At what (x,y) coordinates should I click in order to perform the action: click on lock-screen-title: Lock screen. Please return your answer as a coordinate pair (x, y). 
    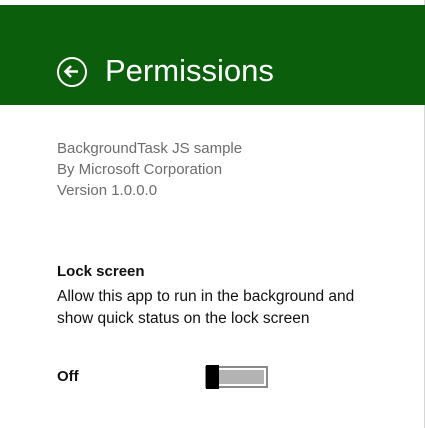
    Looking at the image, I should click on (101, 271).